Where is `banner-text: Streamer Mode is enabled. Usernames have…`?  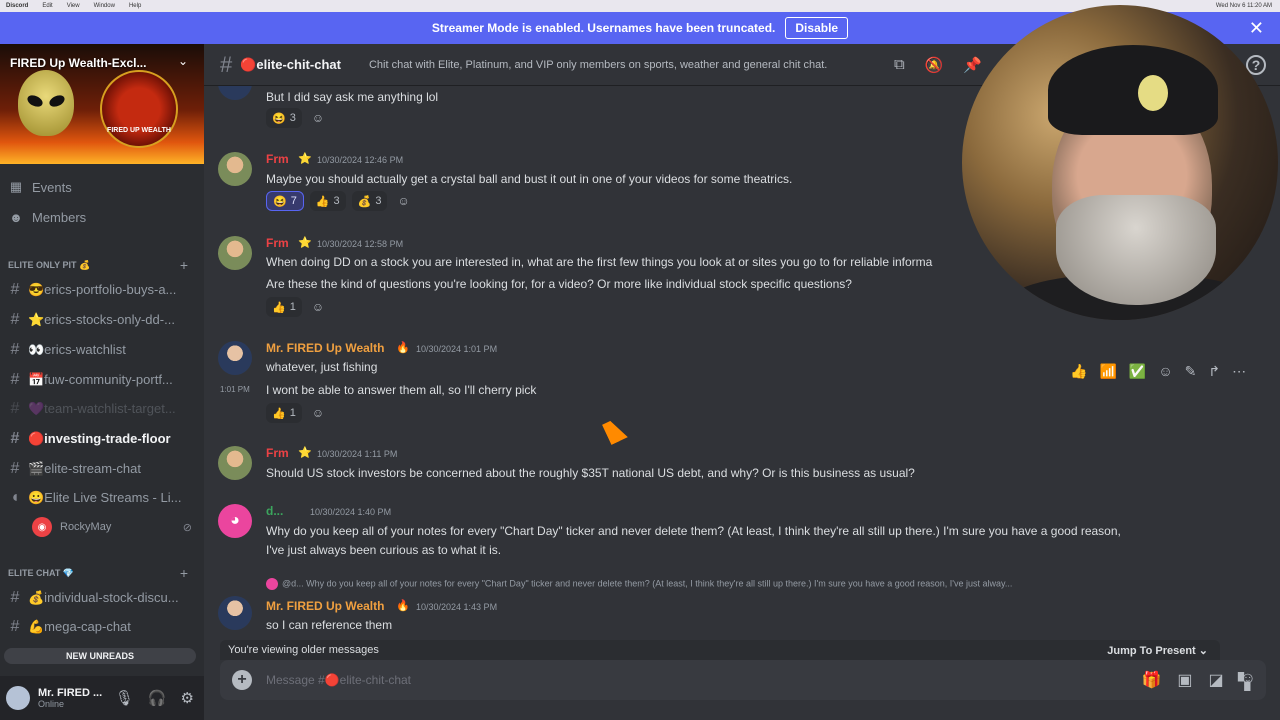 banner-text: Streamer Mode is enabled. Usernames have… is located at coordinates (603, 28).